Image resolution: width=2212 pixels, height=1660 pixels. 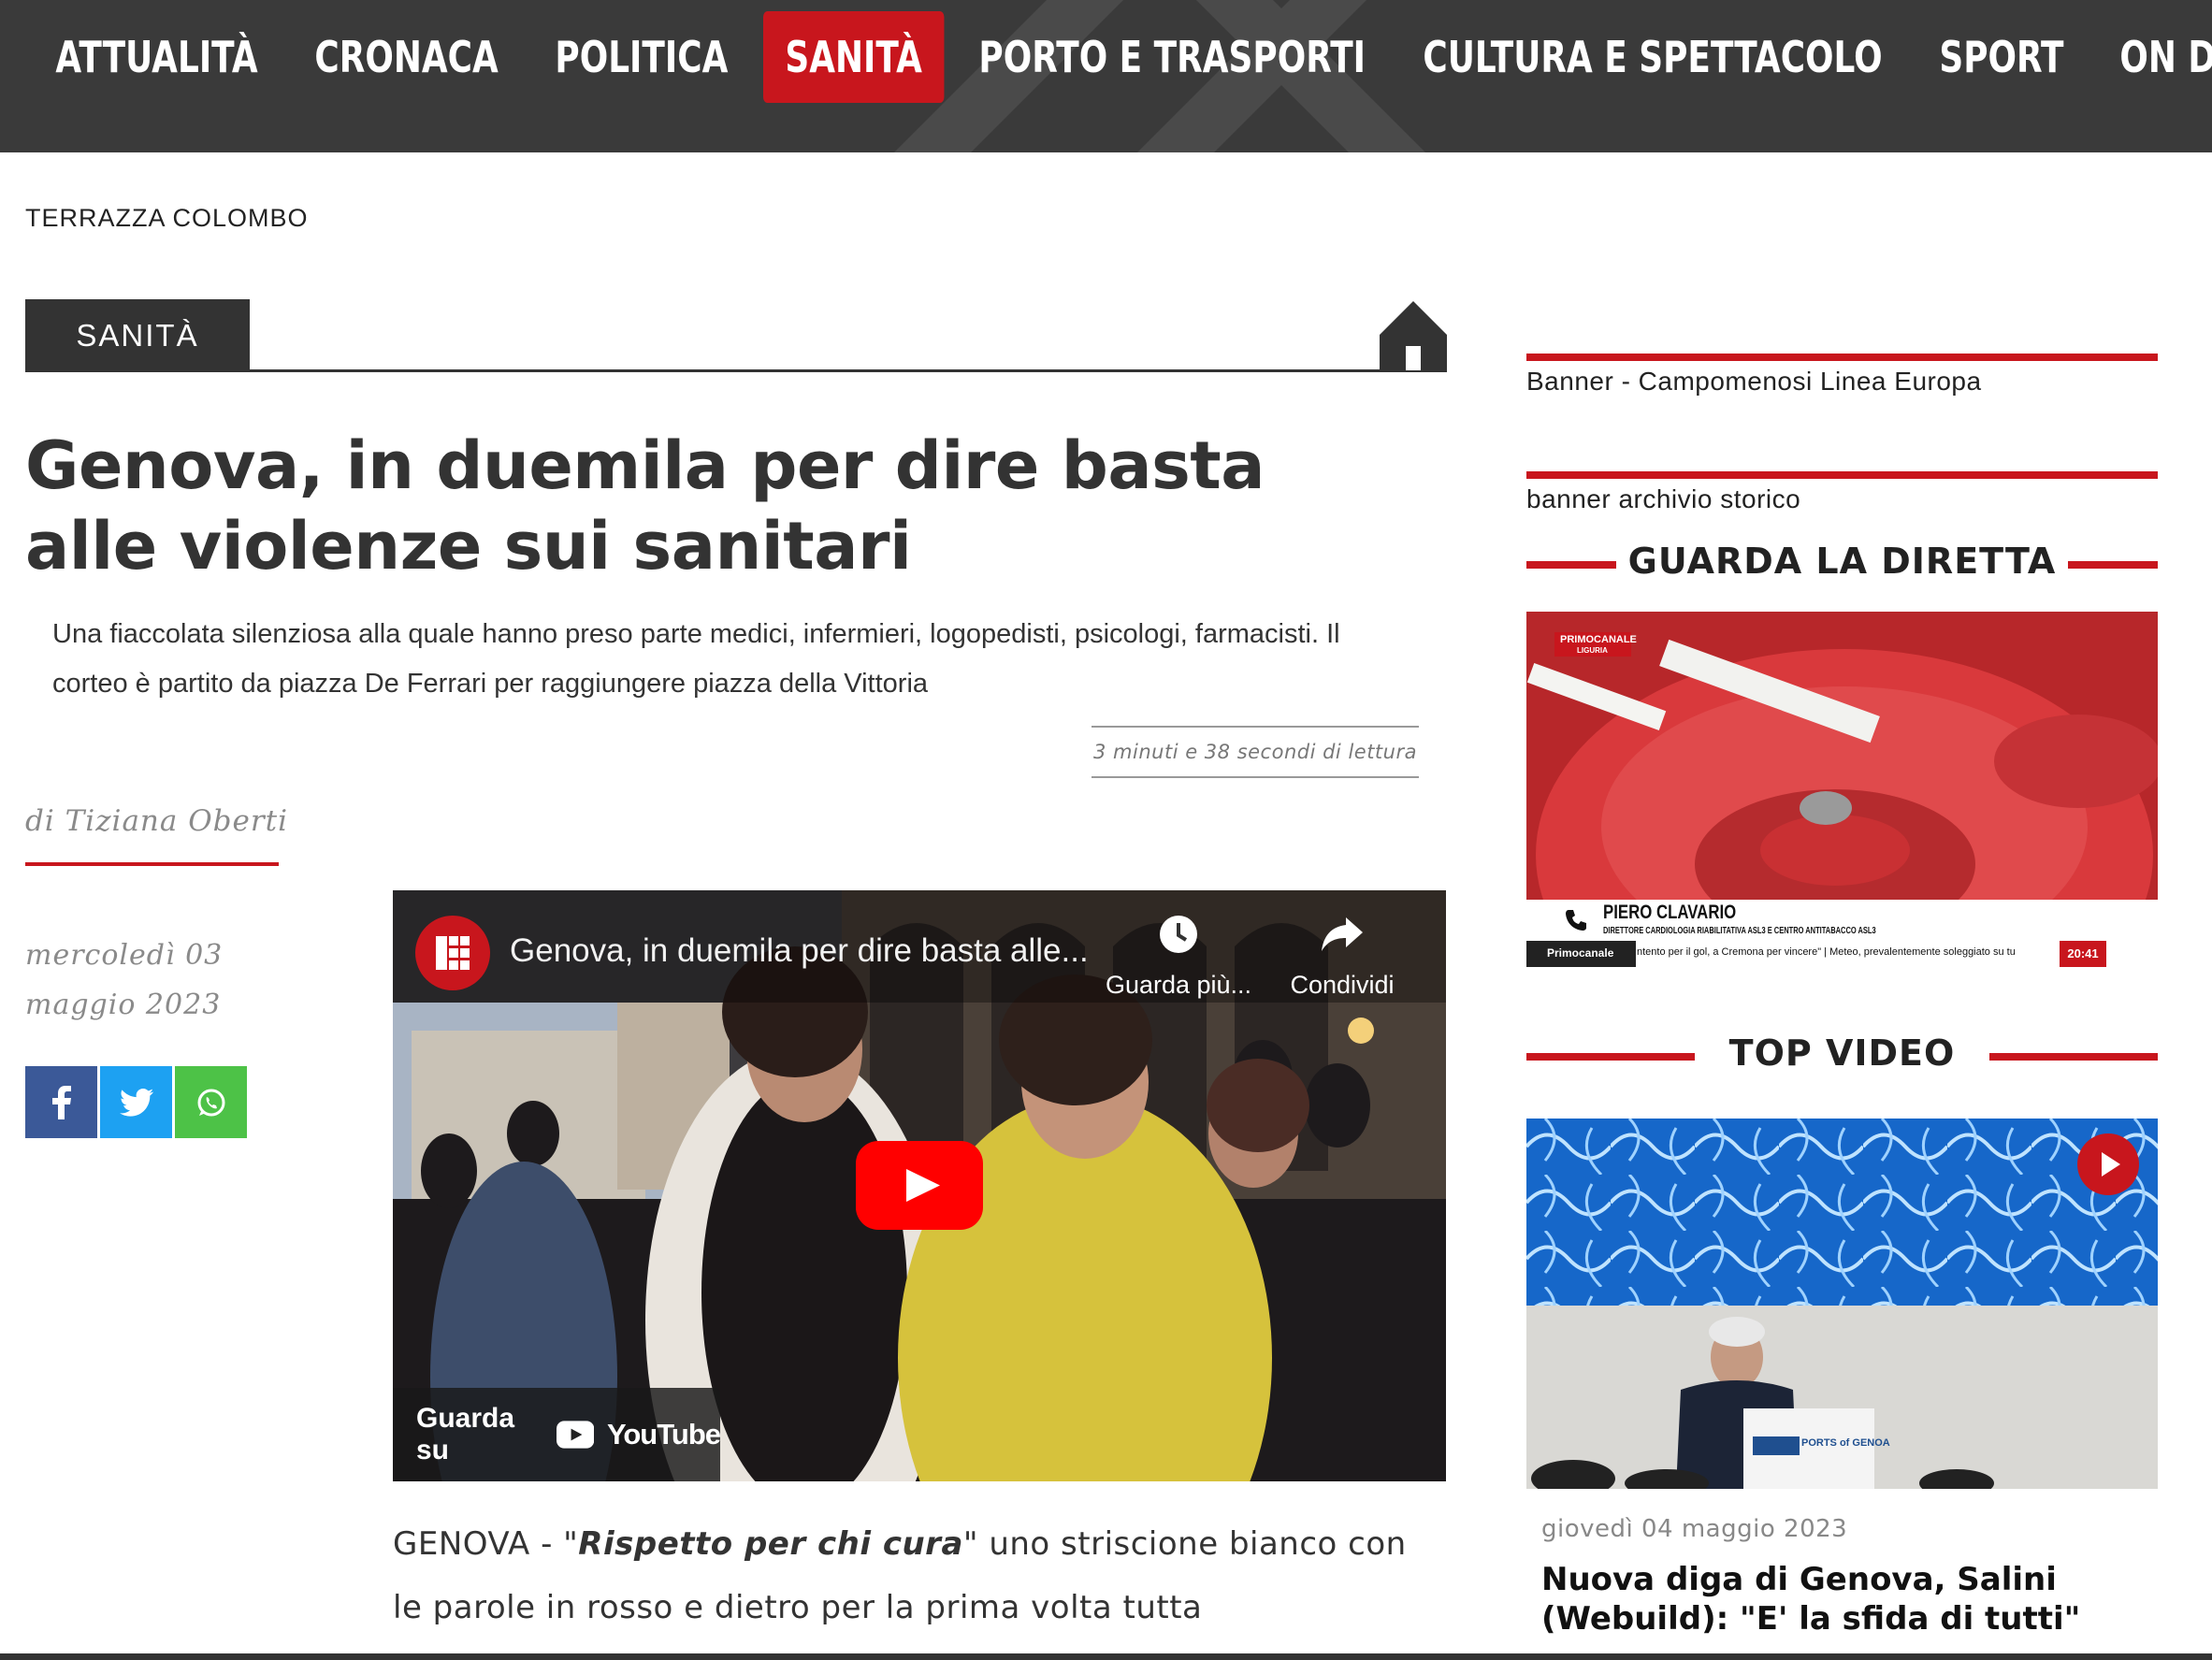 I want to click on reading-time: 3 minuti e 38 secondi di lettura, so click(x=1255, y=752).